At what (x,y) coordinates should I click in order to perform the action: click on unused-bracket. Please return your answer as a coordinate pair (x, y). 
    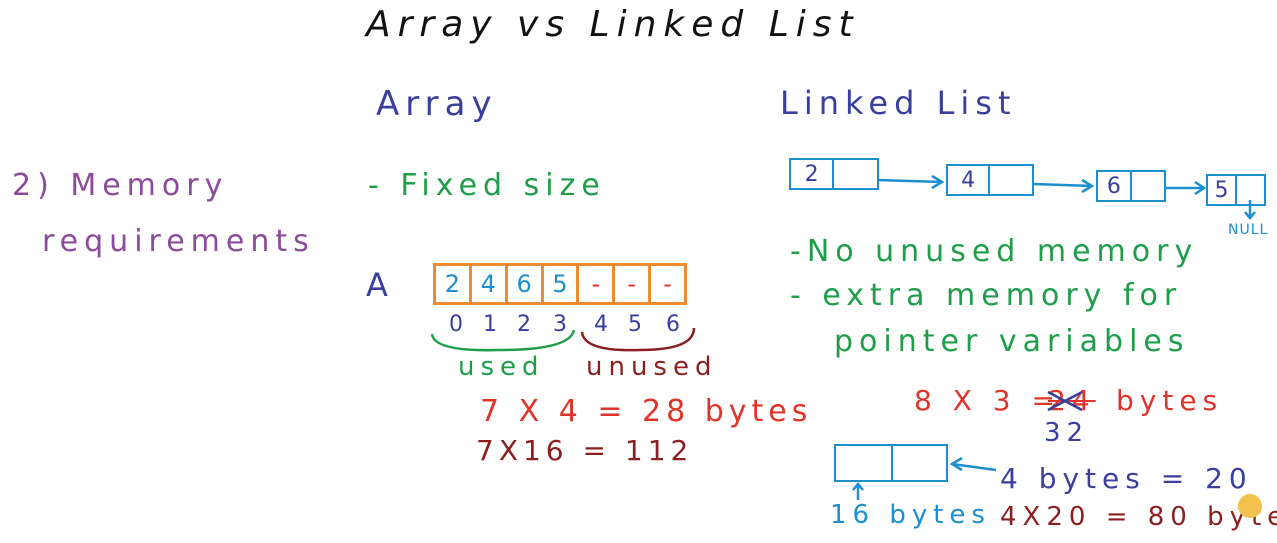
    Looking at the image, I should click on (638, 339).